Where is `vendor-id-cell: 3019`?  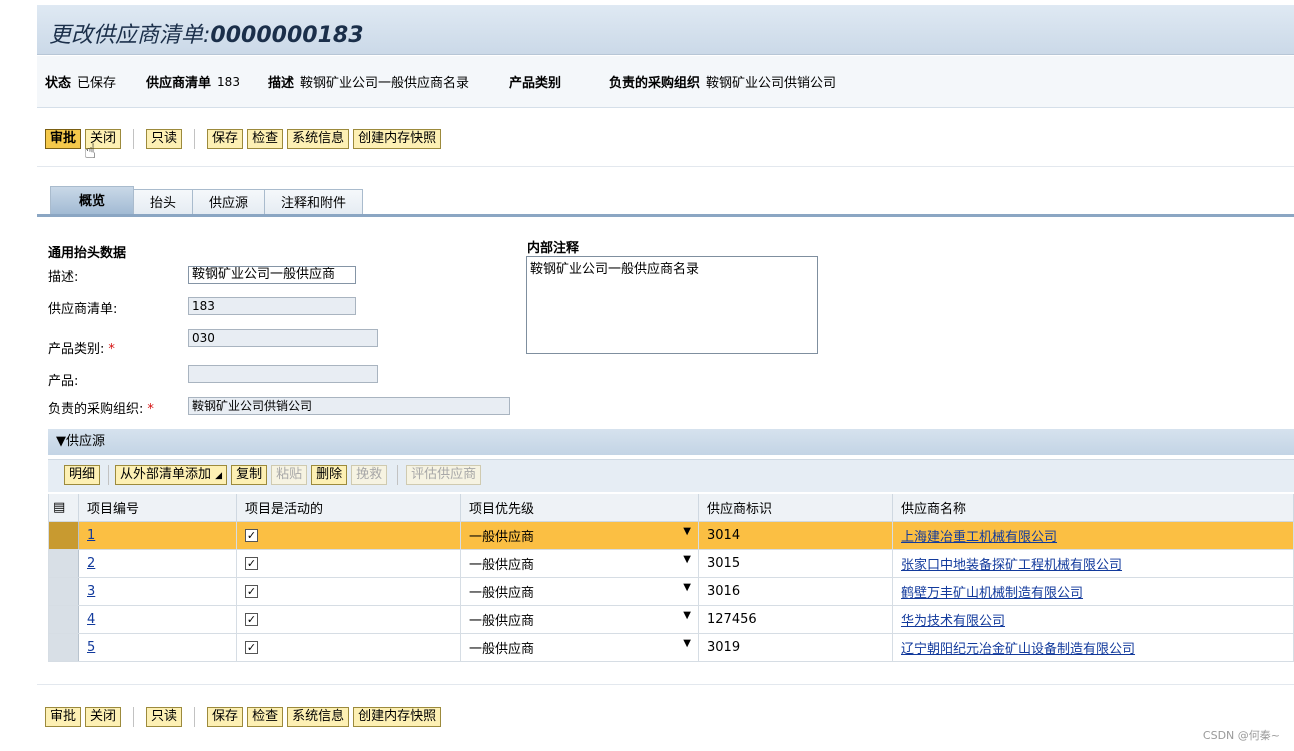
vendor-id-cell: 3019 is located at coordinates (795, 647).